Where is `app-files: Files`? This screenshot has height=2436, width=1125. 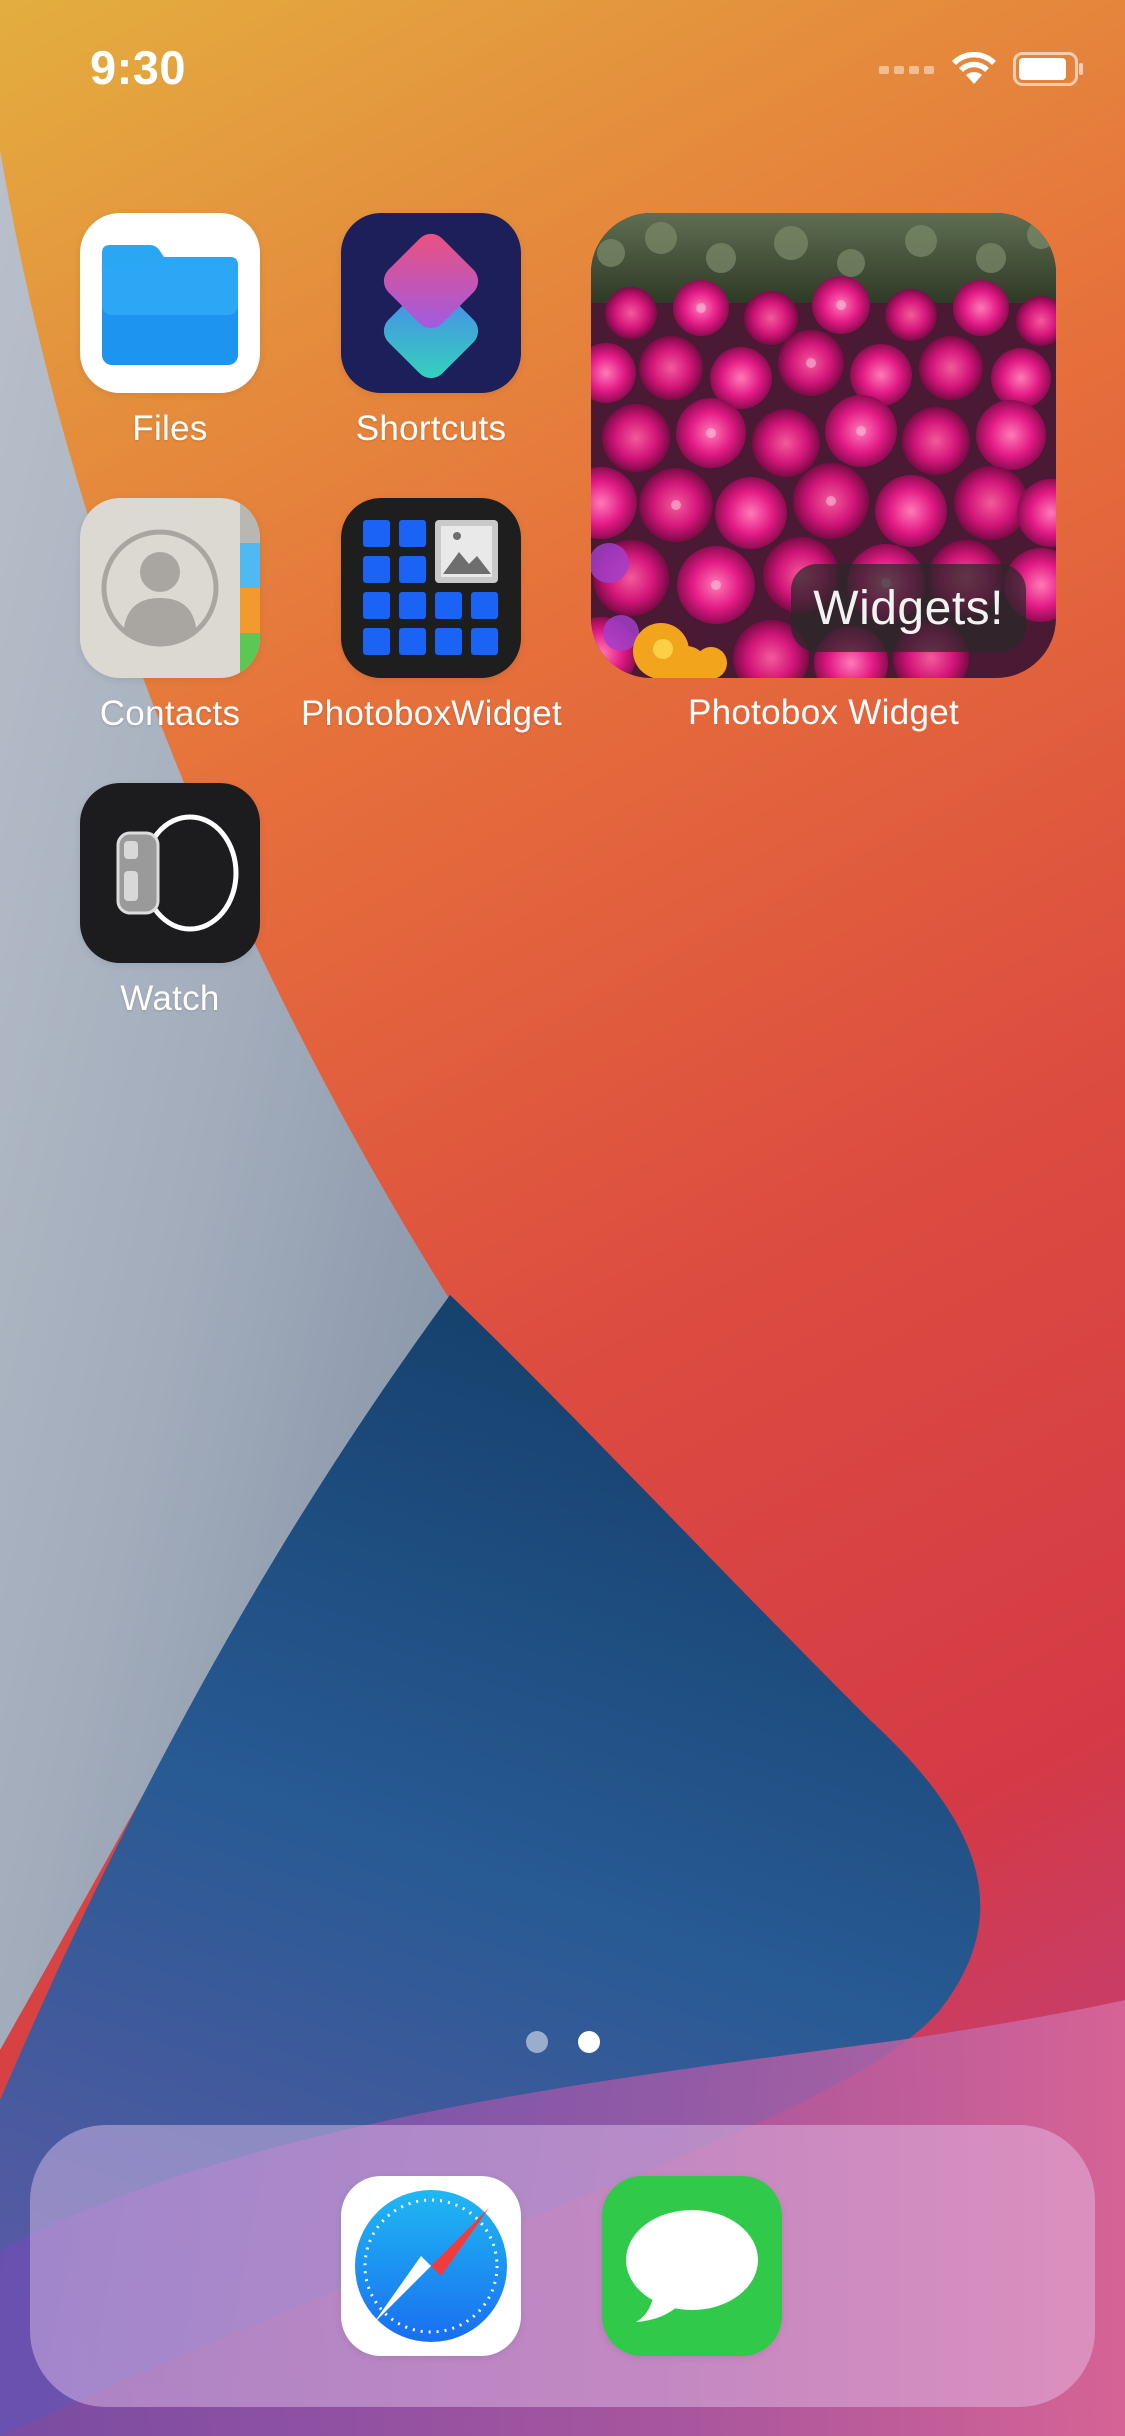
app-files: Files is located at coordinates (170, 331).